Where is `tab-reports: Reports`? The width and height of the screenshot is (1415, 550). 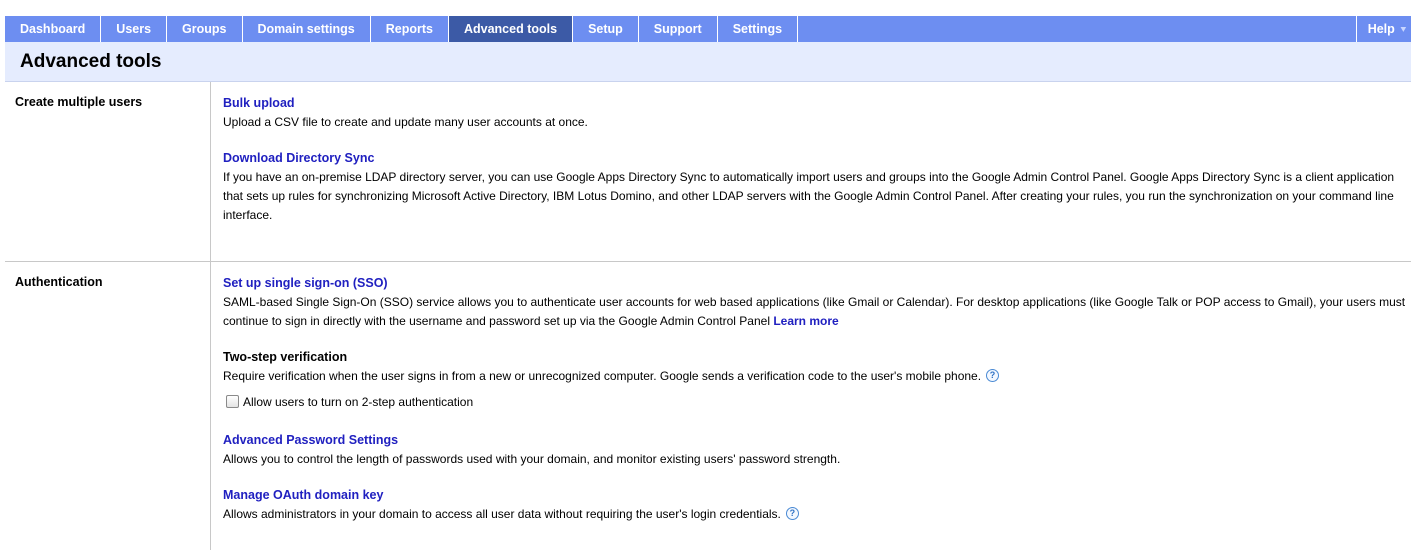
tab-reports: Reports is located at coordinates (410, 29).